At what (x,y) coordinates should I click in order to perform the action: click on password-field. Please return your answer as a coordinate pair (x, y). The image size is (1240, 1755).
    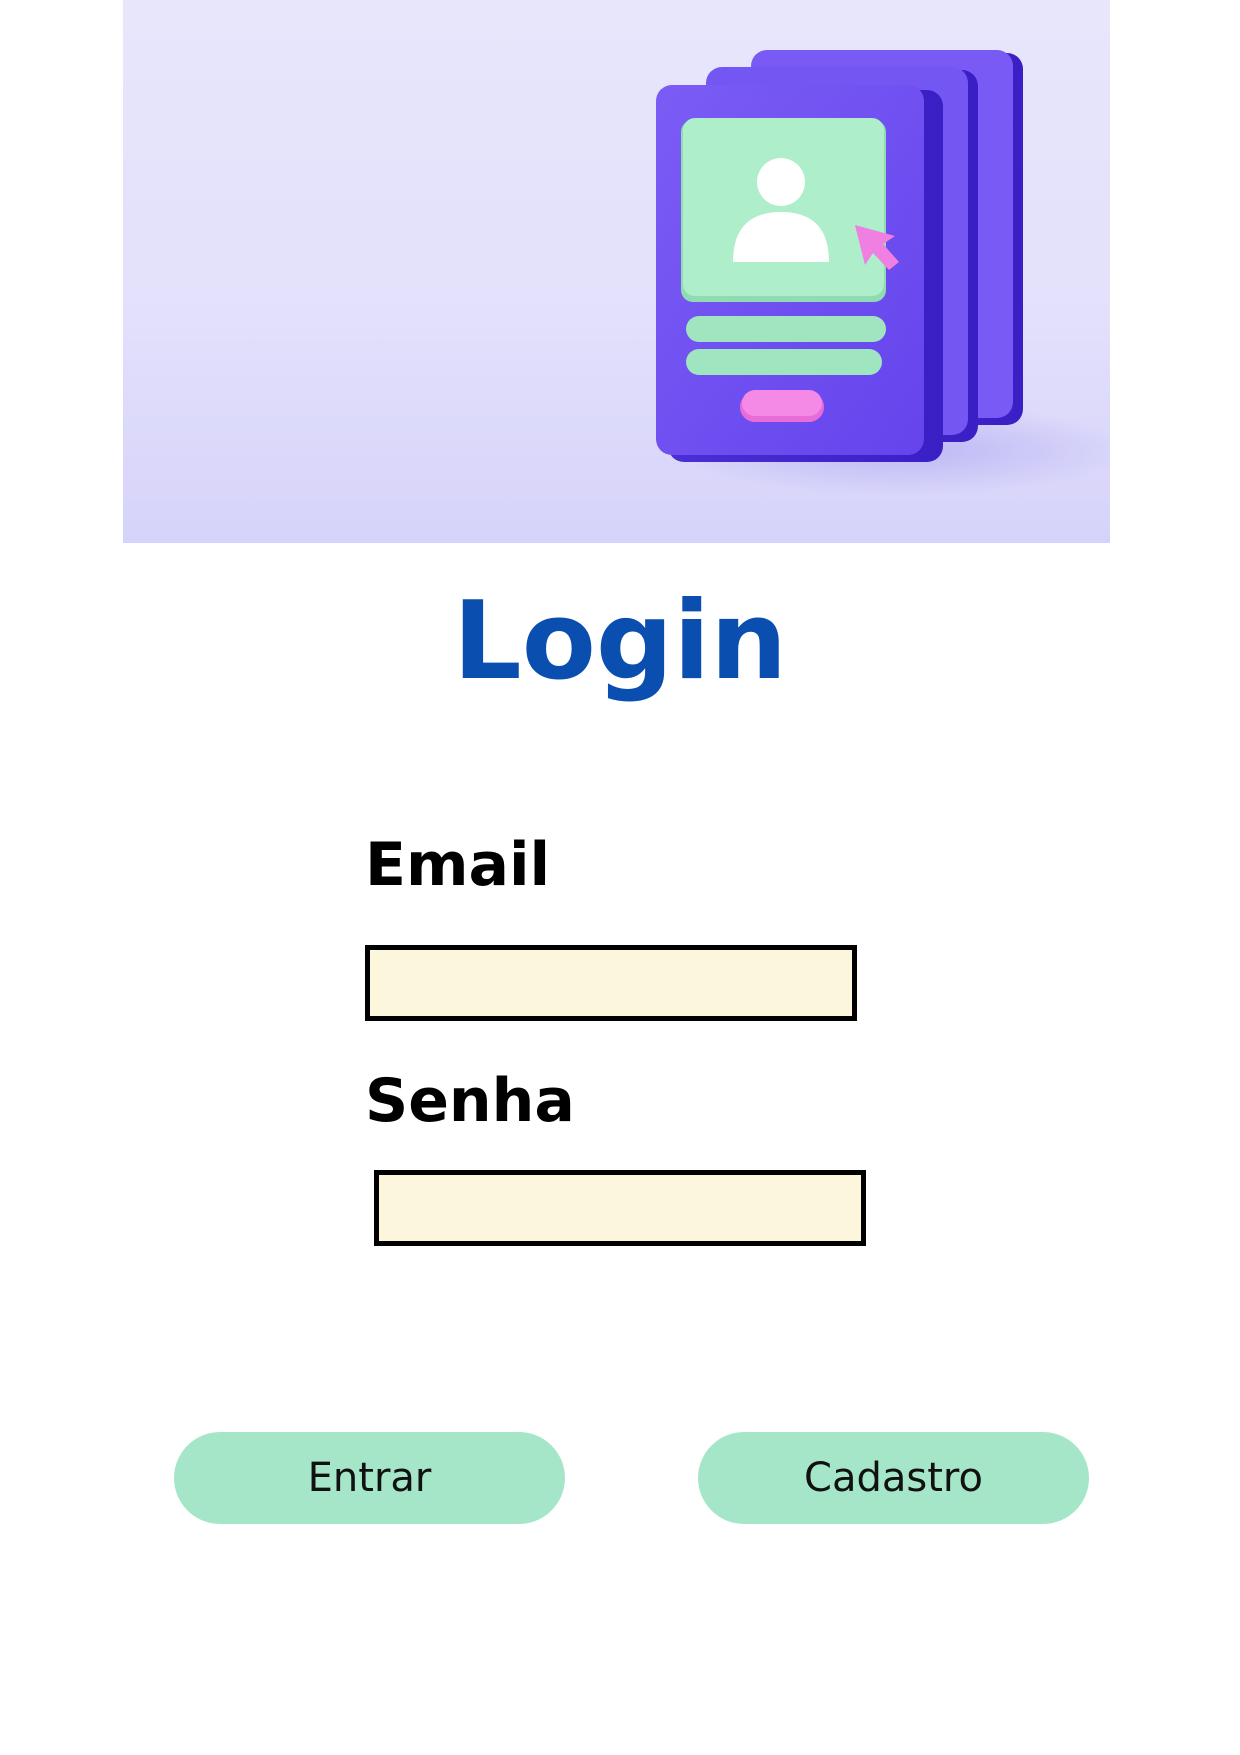
    Looking at the image, I should click on (620, 1208).